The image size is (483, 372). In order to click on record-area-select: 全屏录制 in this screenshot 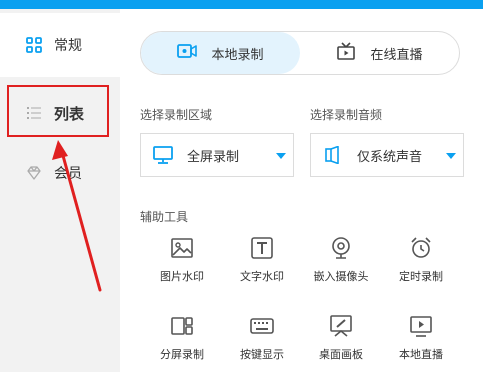, I will do `click(217, 155)`.